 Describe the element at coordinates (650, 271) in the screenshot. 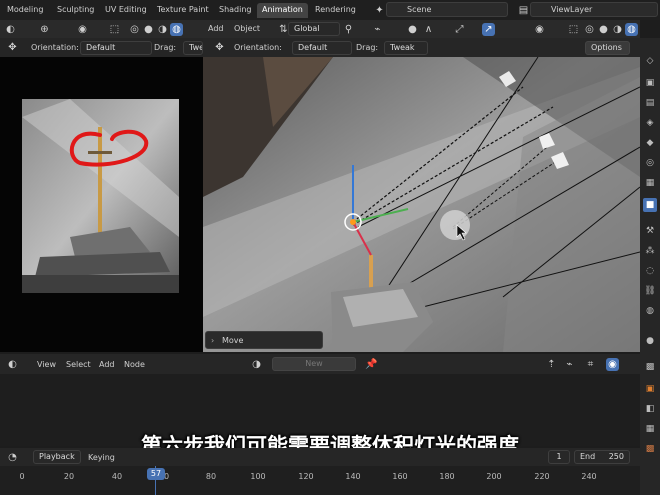

I see `physics-icon: ◌` at that location.